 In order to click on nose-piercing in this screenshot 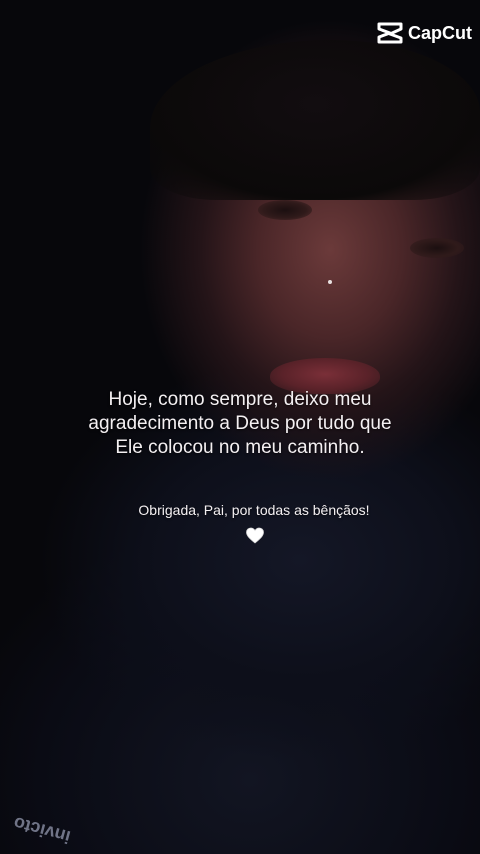, I will do `click(330, 282)`.